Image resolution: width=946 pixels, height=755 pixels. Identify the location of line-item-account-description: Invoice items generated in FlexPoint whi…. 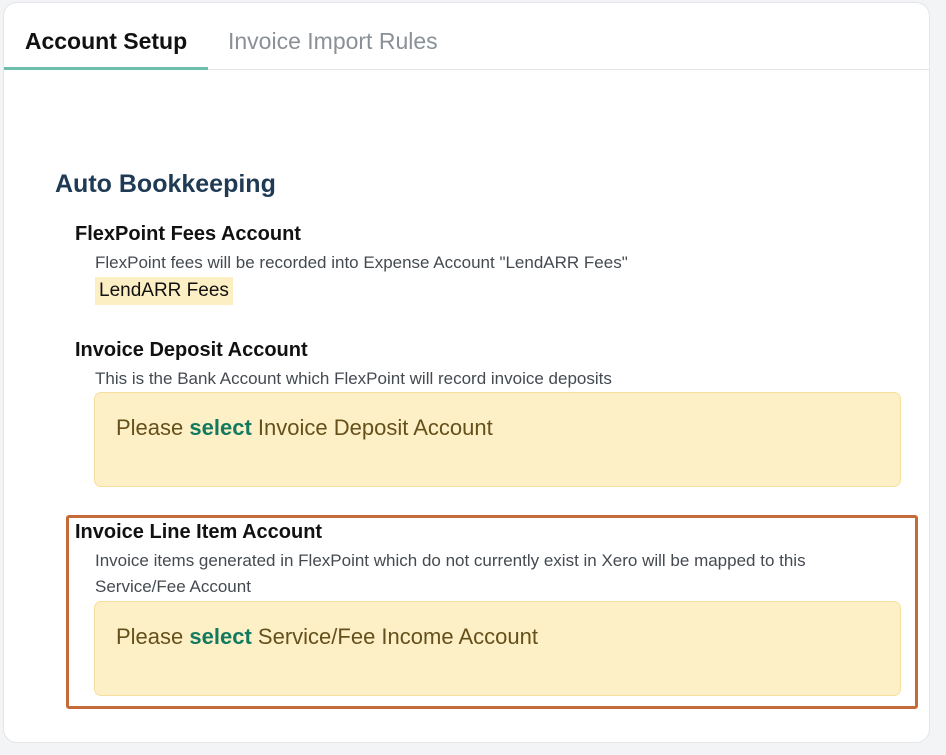
(495, 574).